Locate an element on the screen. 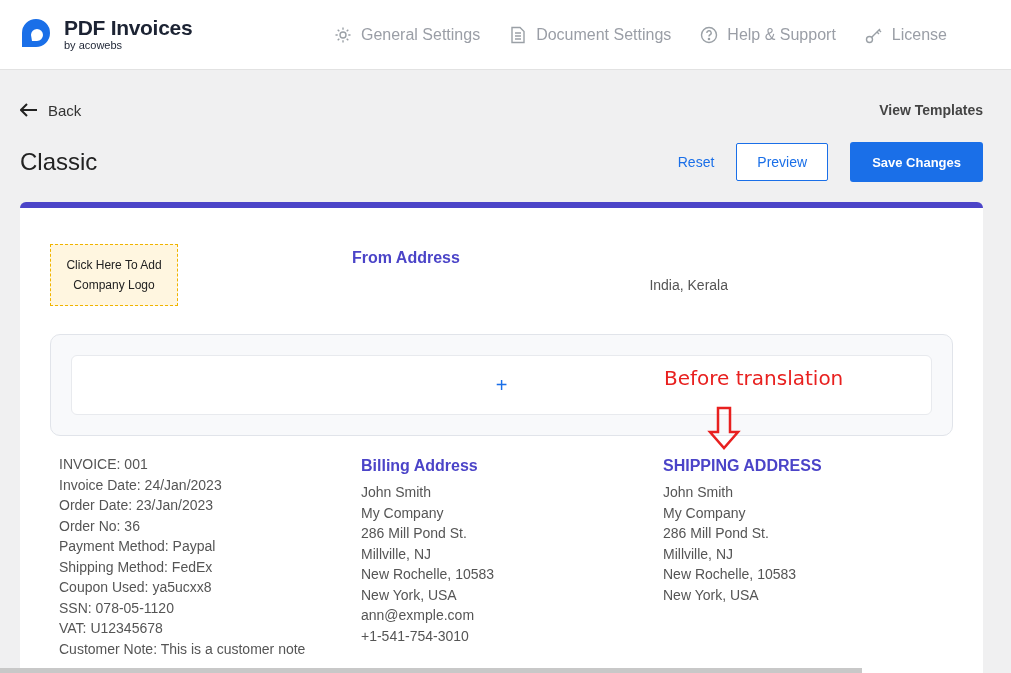 The image size is (1011, 673). invoice-detail: INVOICE: 001 is located at coordinates (104, 464).